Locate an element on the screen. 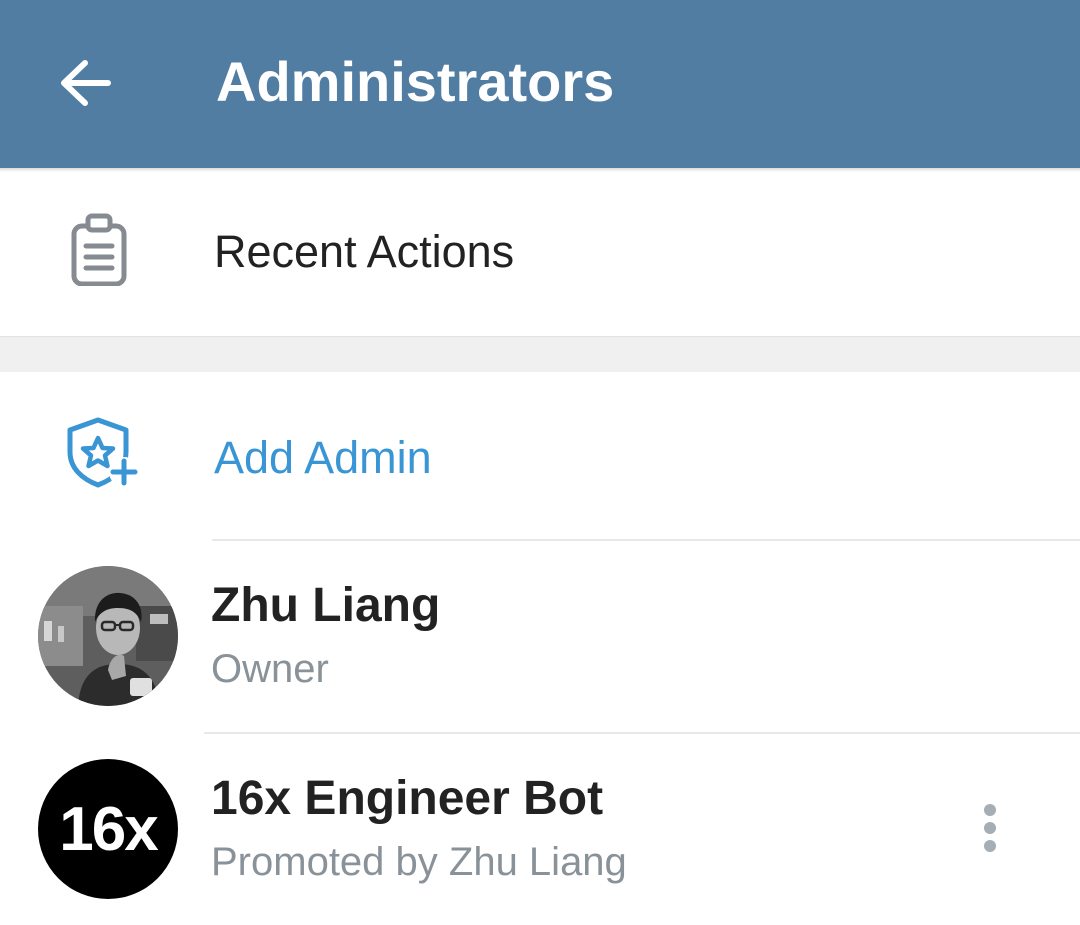 This screenshot has width=1080, height=925. avatar: 16x is located at coordinates (108, 829).